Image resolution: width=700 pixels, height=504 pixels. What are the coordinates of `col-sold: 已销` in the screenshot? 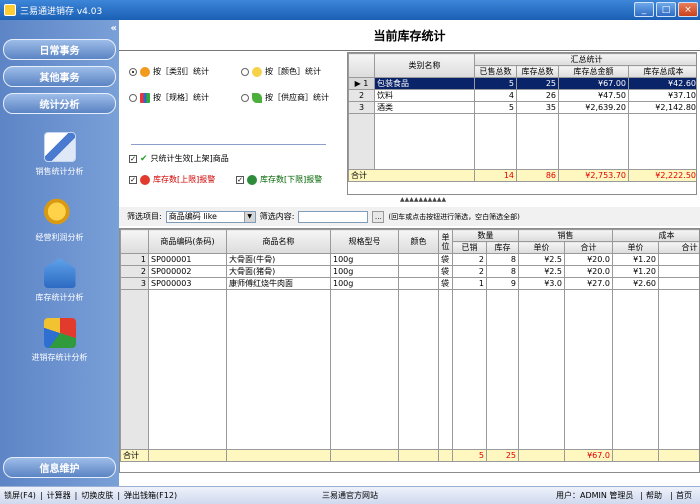 It's located at (469, 247).